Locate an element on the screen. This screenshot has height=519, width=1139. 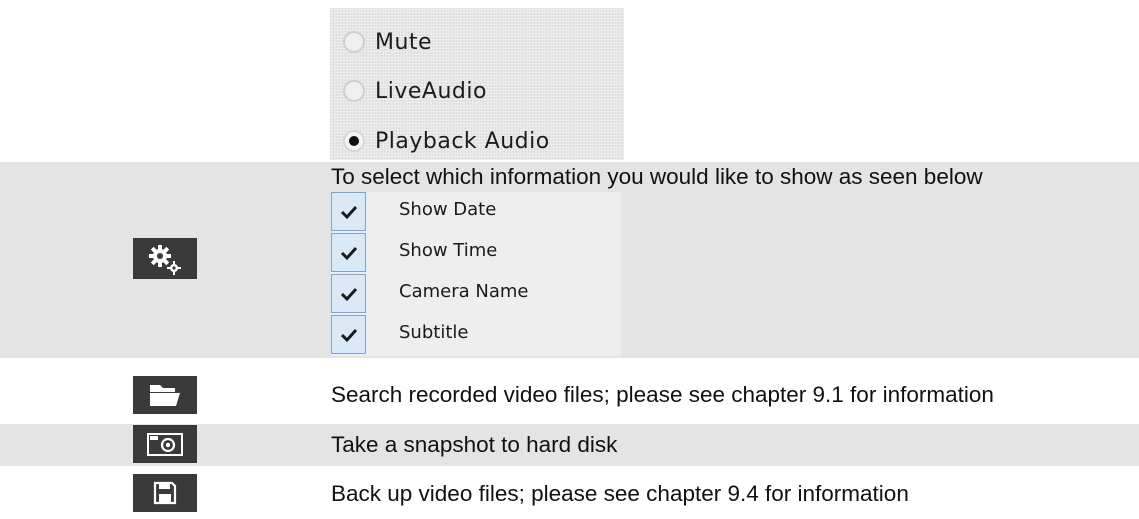
checkbox-label: Show Time is located at coordinates (448, 250).